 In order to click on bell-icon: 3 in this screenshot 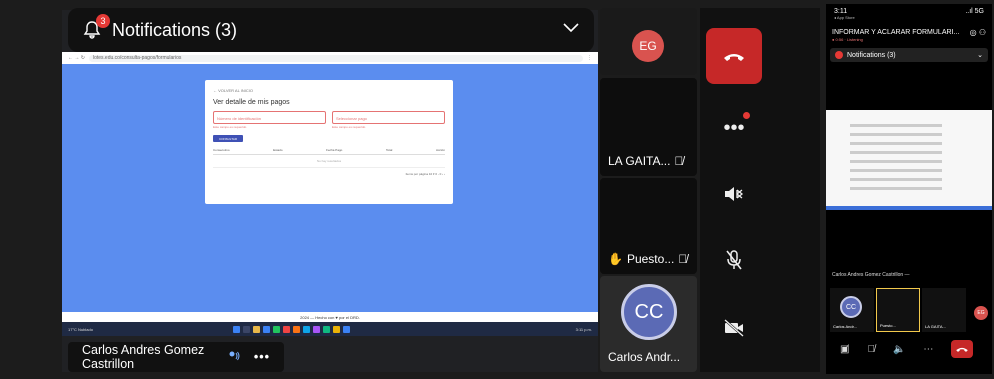, I will do `click(96, 27)`.